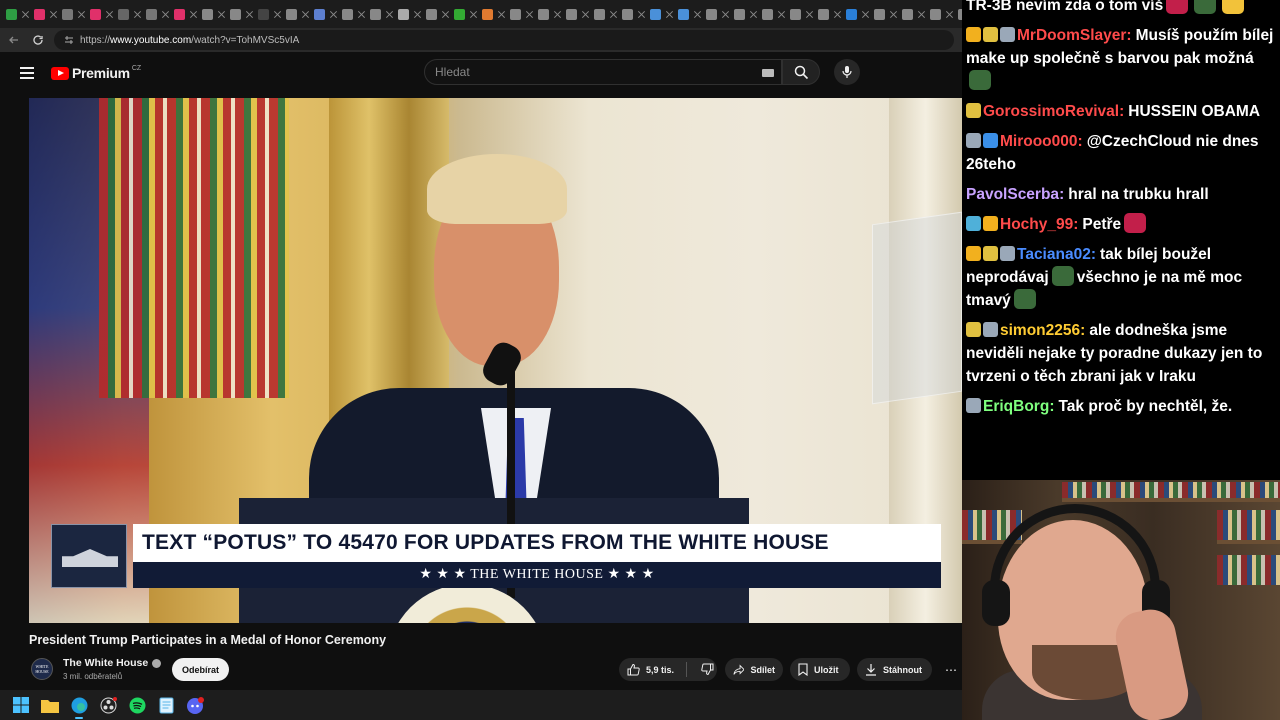 The image size is (1280, 720). I want to click on channel-avatar: WHITE HOUSE, so click(42, 669).